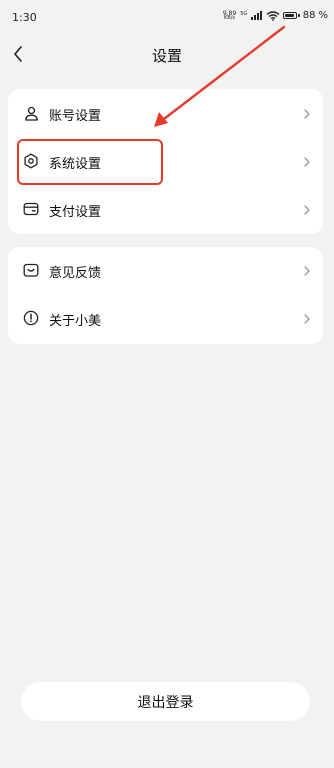  I want to click on header: 设置, so click(167, 56).